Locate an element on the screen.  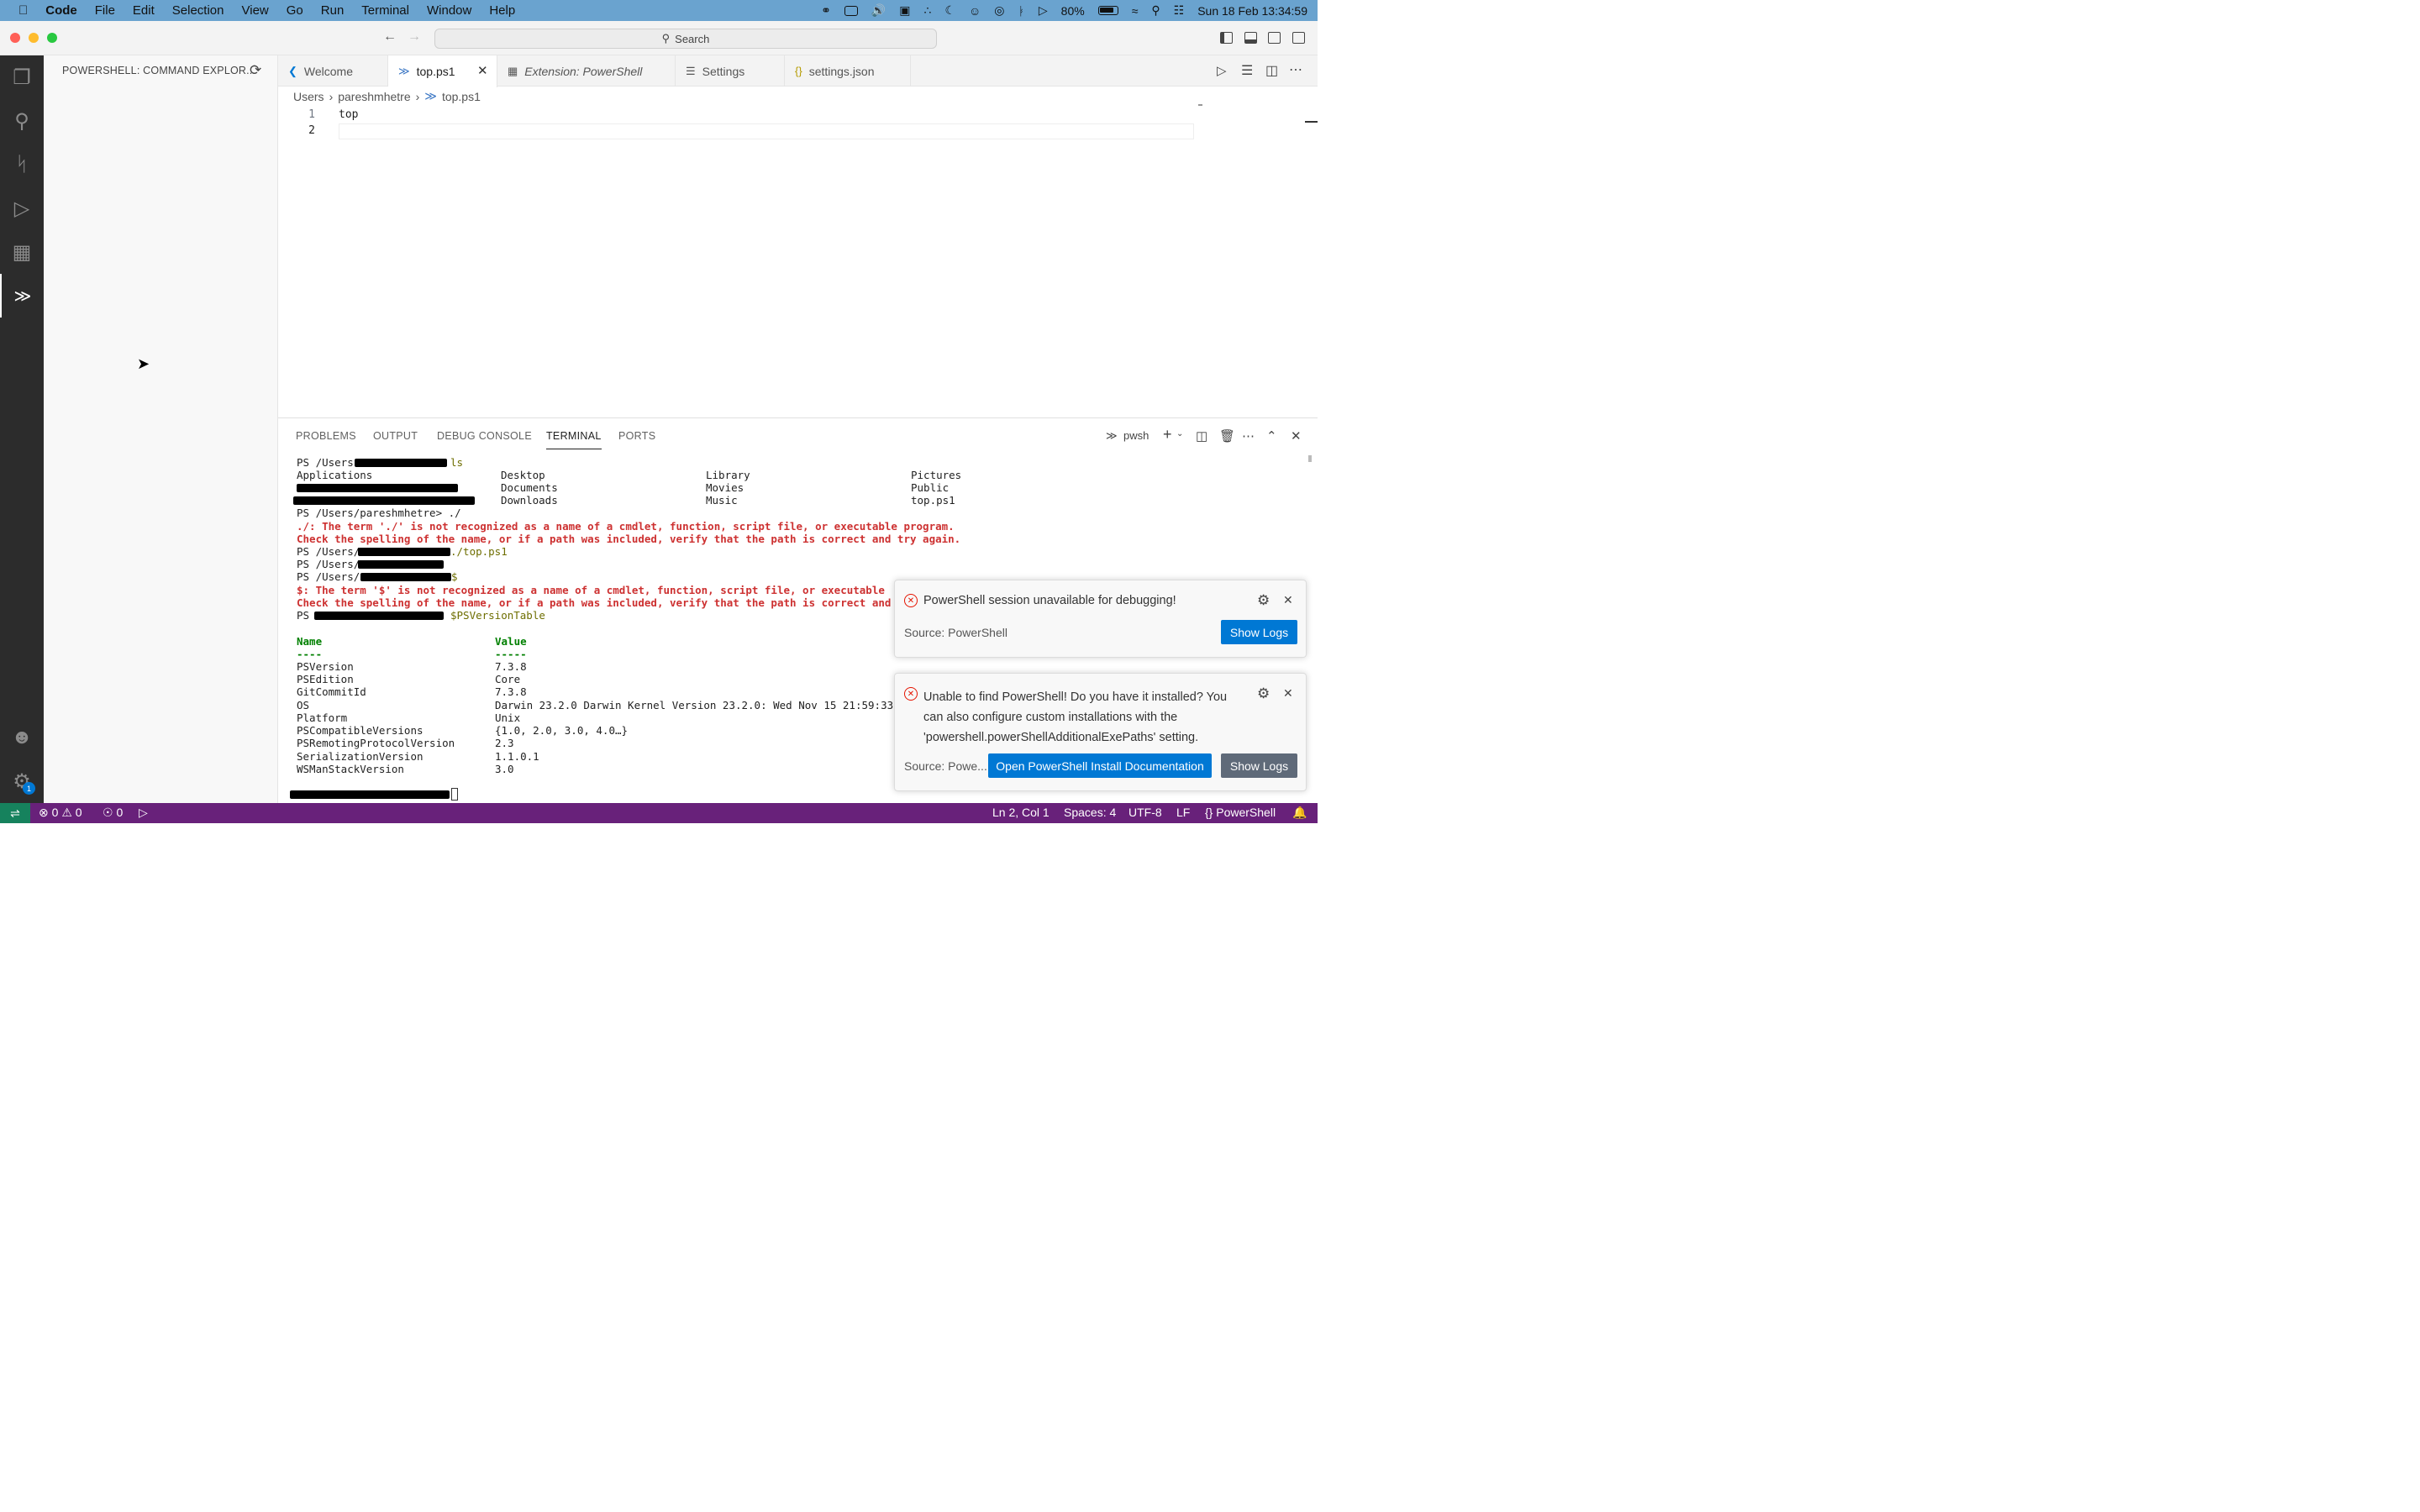
menu-window: Window is located at coordinates (449, 10).